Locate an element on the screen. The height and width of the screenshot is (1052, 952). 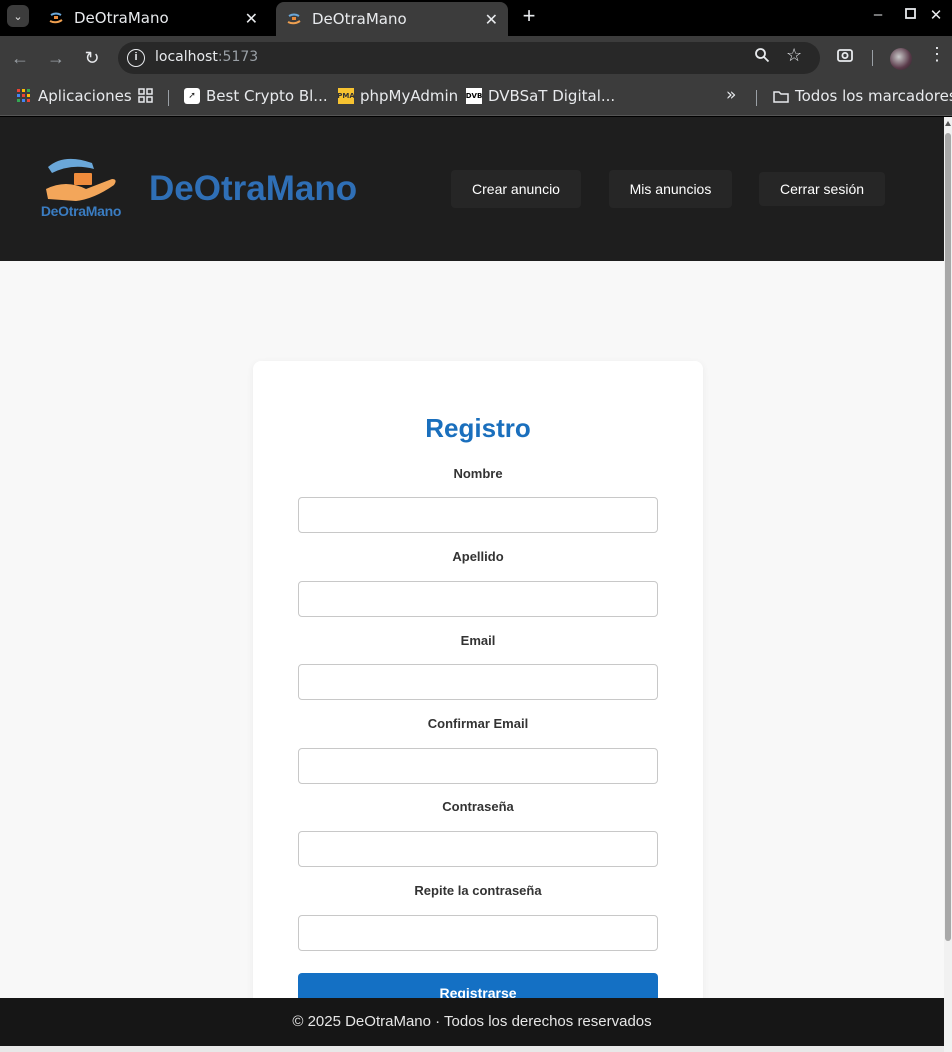
reload-icon: ↻ is located at coordinates (92, 58).